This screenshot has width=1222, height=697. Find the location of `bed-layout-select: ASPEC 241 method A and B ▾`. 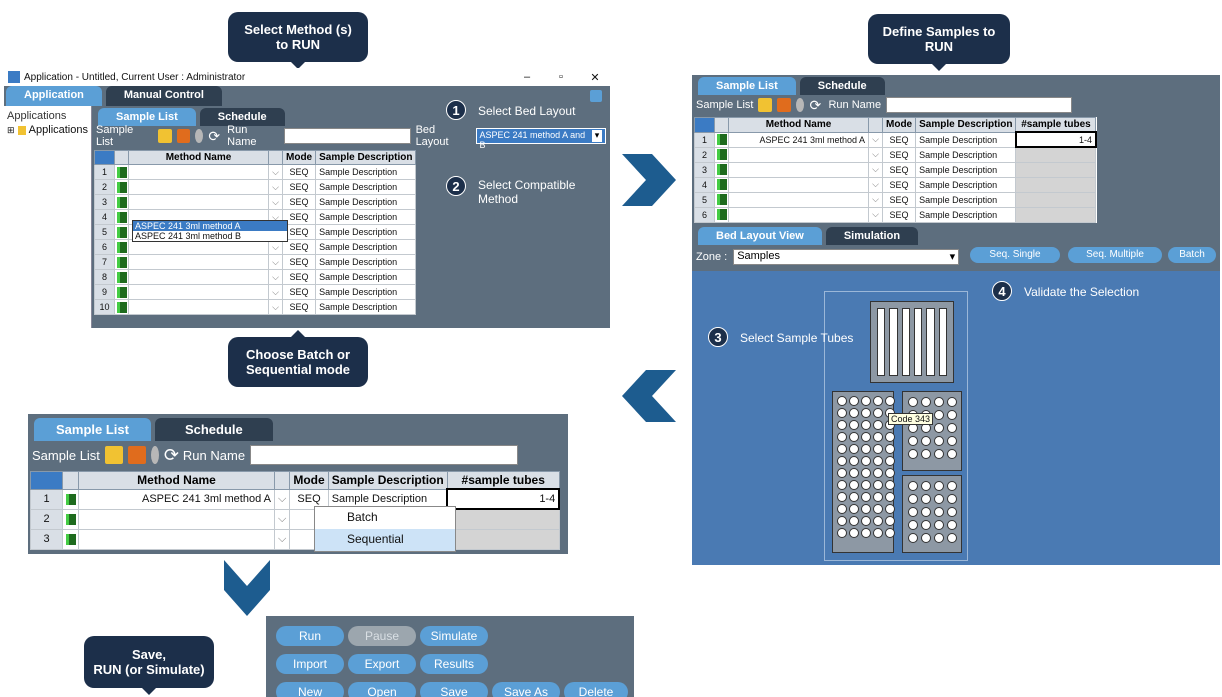

bed-layout-select: ASPEC 241 method A and B ▾ is located at coordinates (541, 139).